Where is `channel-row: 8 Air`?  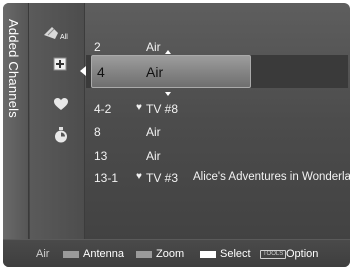 channel-row: 8 Air is located at coordinates (217, 132).